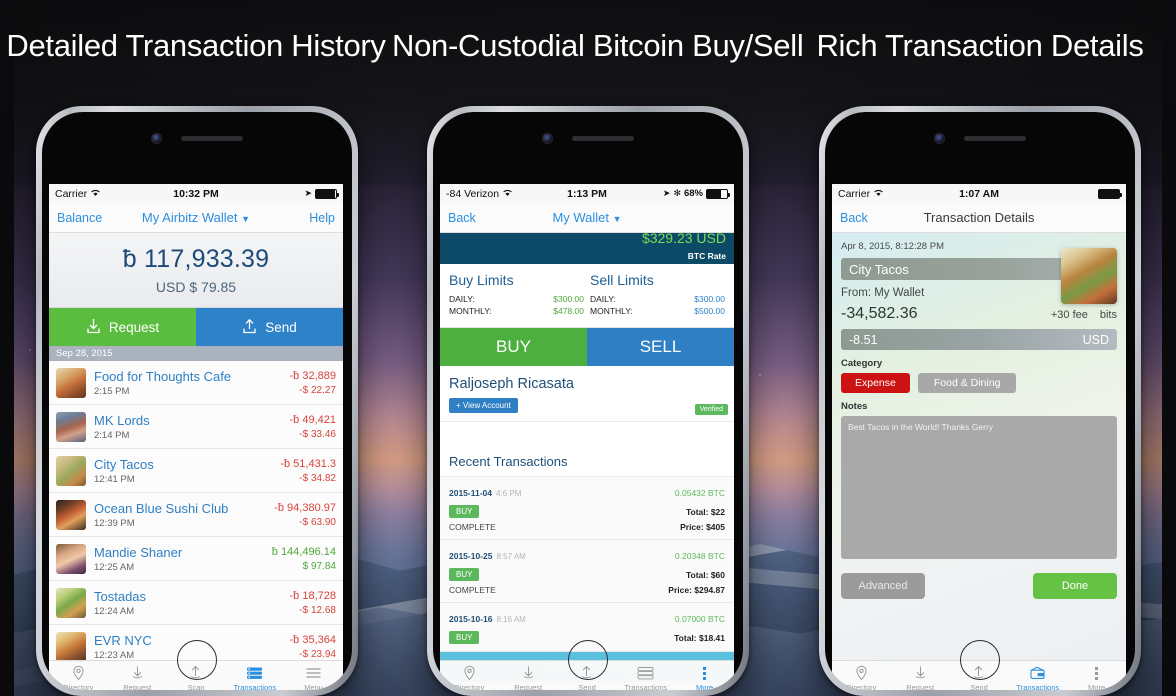 This screenshot has height=696, width=1176. Describe the element at coordinates (883, 586) in the screenshot. I see `advanced-button: Advanced` at that location.